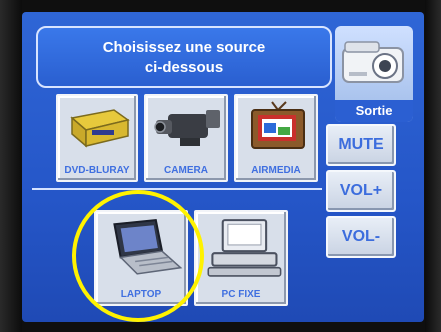 This screenshot has height=332, width=441. Describe the element at coordinates (244, 248) in the screenshot. I see `desktop-pc-icon` at that location.